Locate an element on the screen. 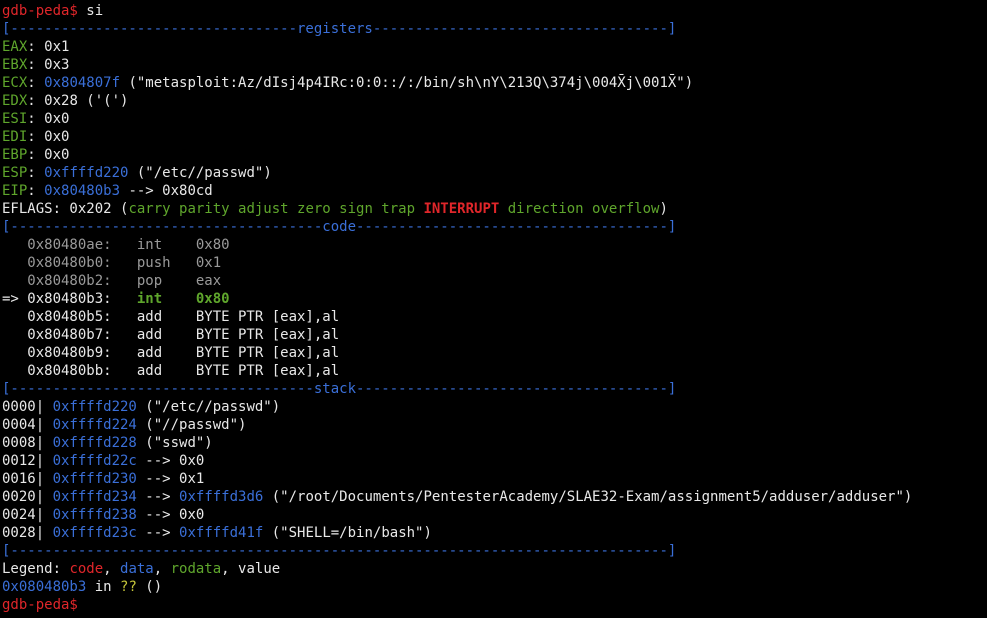 This screenshot has width=987, height=618. terminal-text-segment: , value is located at coordinates (251, 569).